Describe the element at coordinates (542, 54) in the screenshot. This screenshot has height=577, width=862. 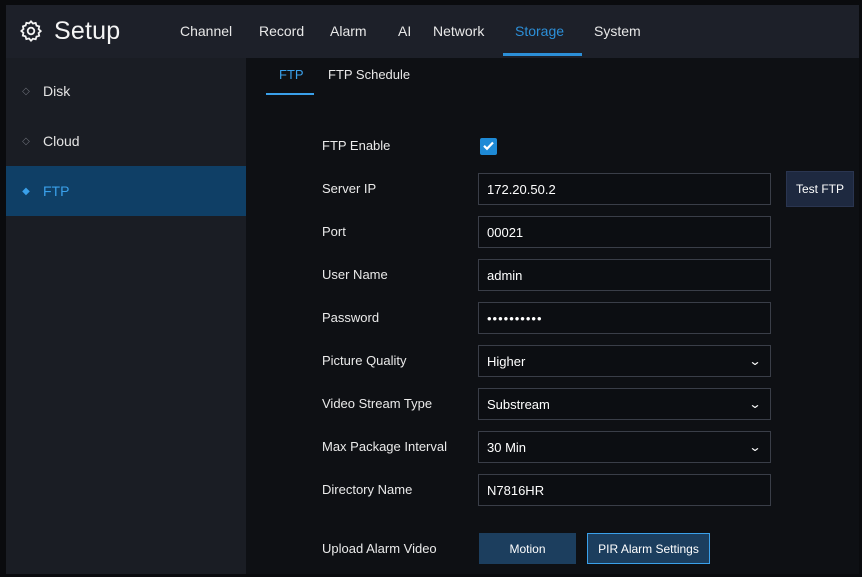
I see `active-tab-indicator` at that location.